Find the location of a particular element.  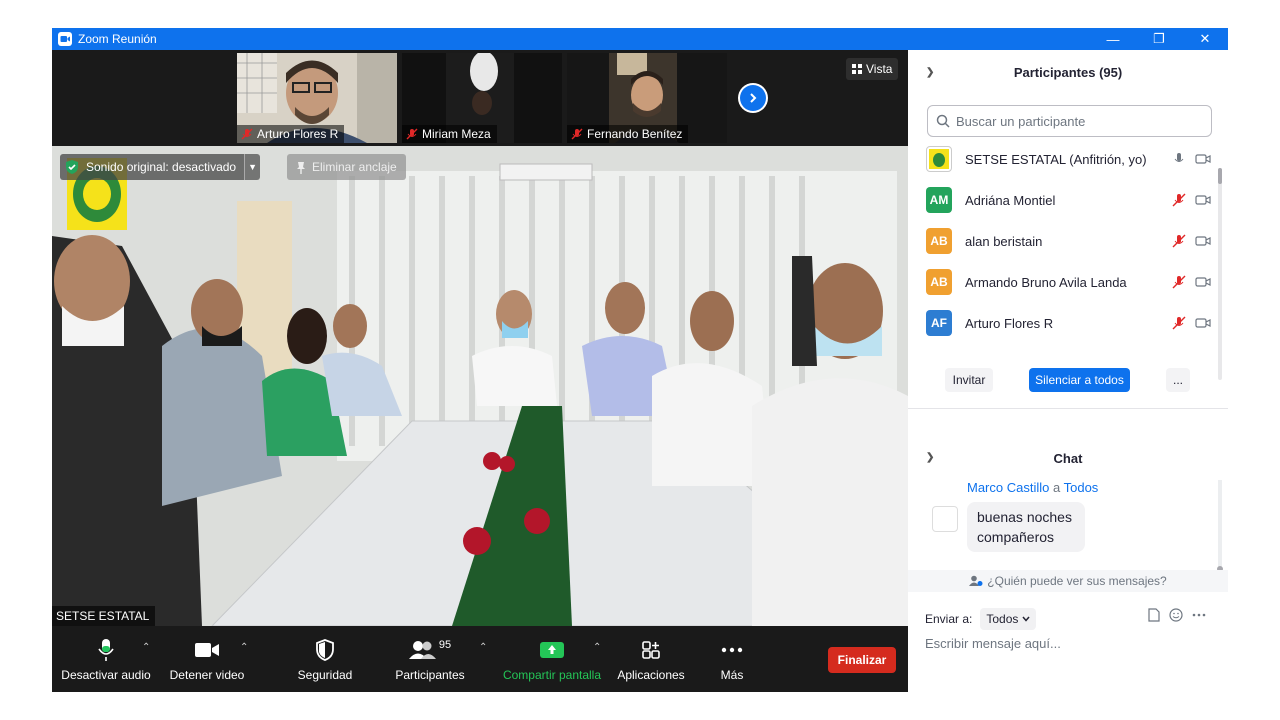

view-button: Vista is located at coordinates (872, 69).